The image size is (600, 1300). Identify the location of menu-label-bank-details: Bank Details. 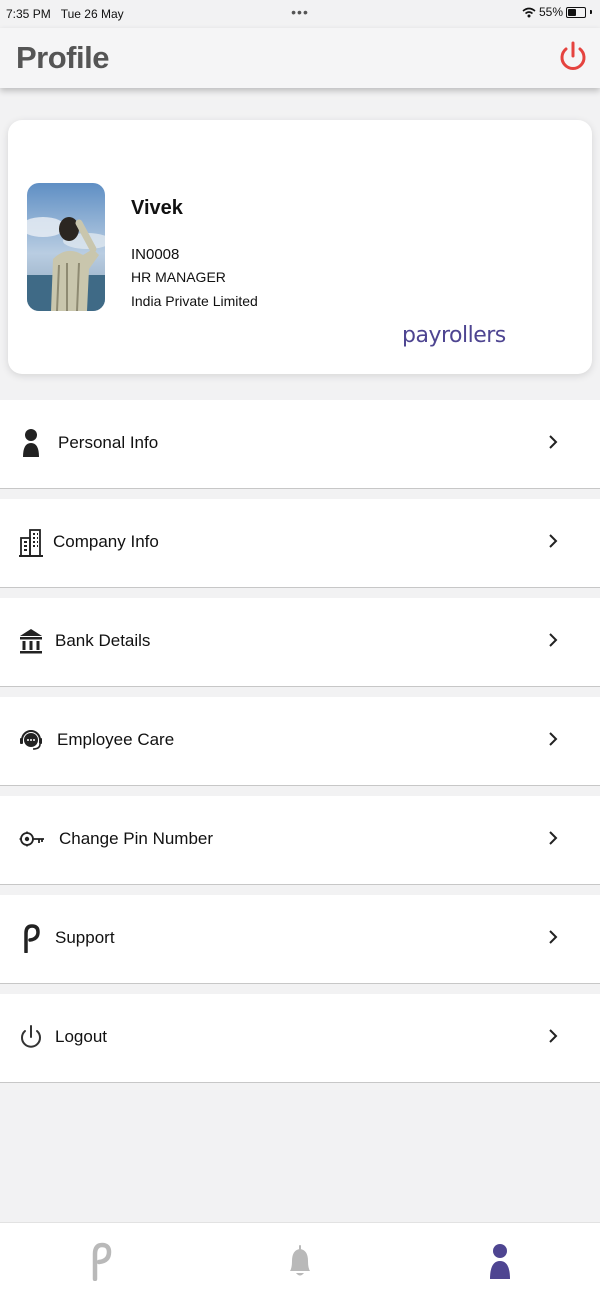
(103, 640).